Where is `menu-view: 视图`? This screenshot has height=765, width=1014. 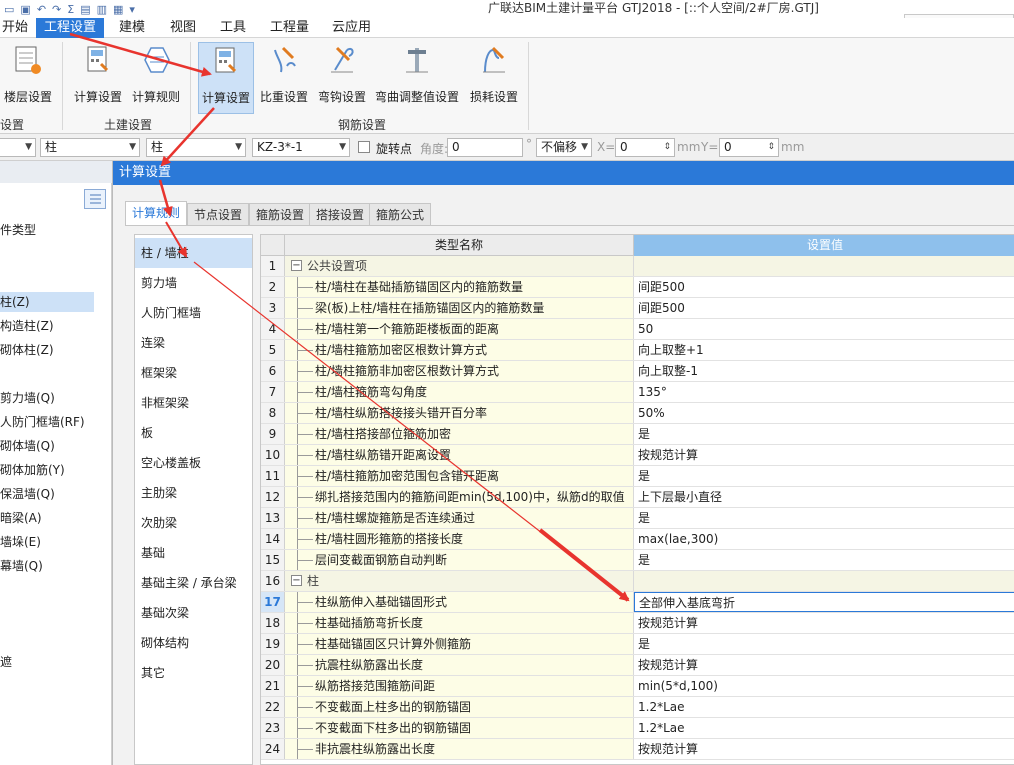
menu-view: 视图 is located at coordinates (183, 28).